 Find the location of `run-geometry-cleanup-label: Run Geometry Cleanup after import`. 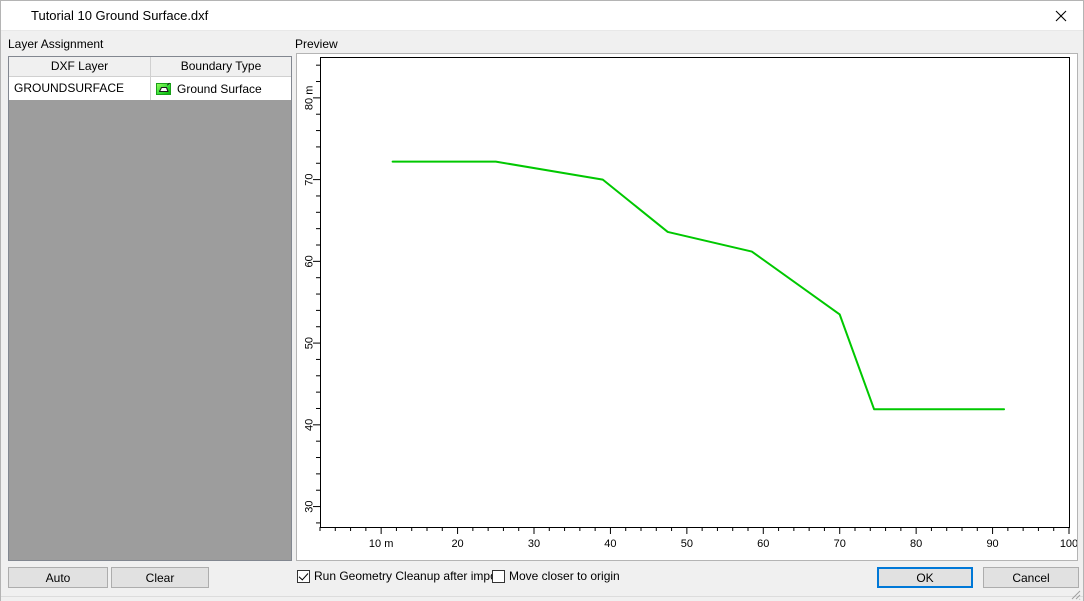

run-geometry-cleanup-label: Run Geometry Cleanup after import is located at coordinates (409, 576).